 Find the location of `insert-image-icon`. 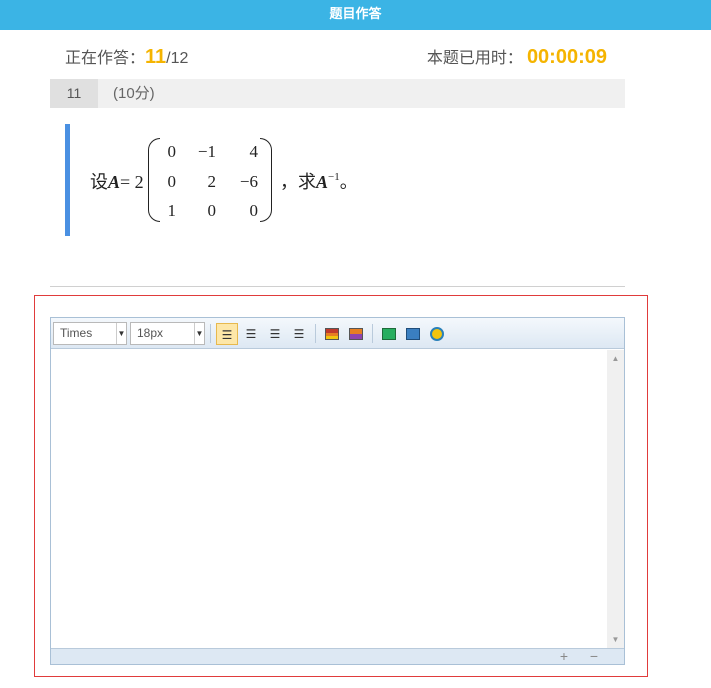

insert-image-icon is located at coordinates (332, 334).